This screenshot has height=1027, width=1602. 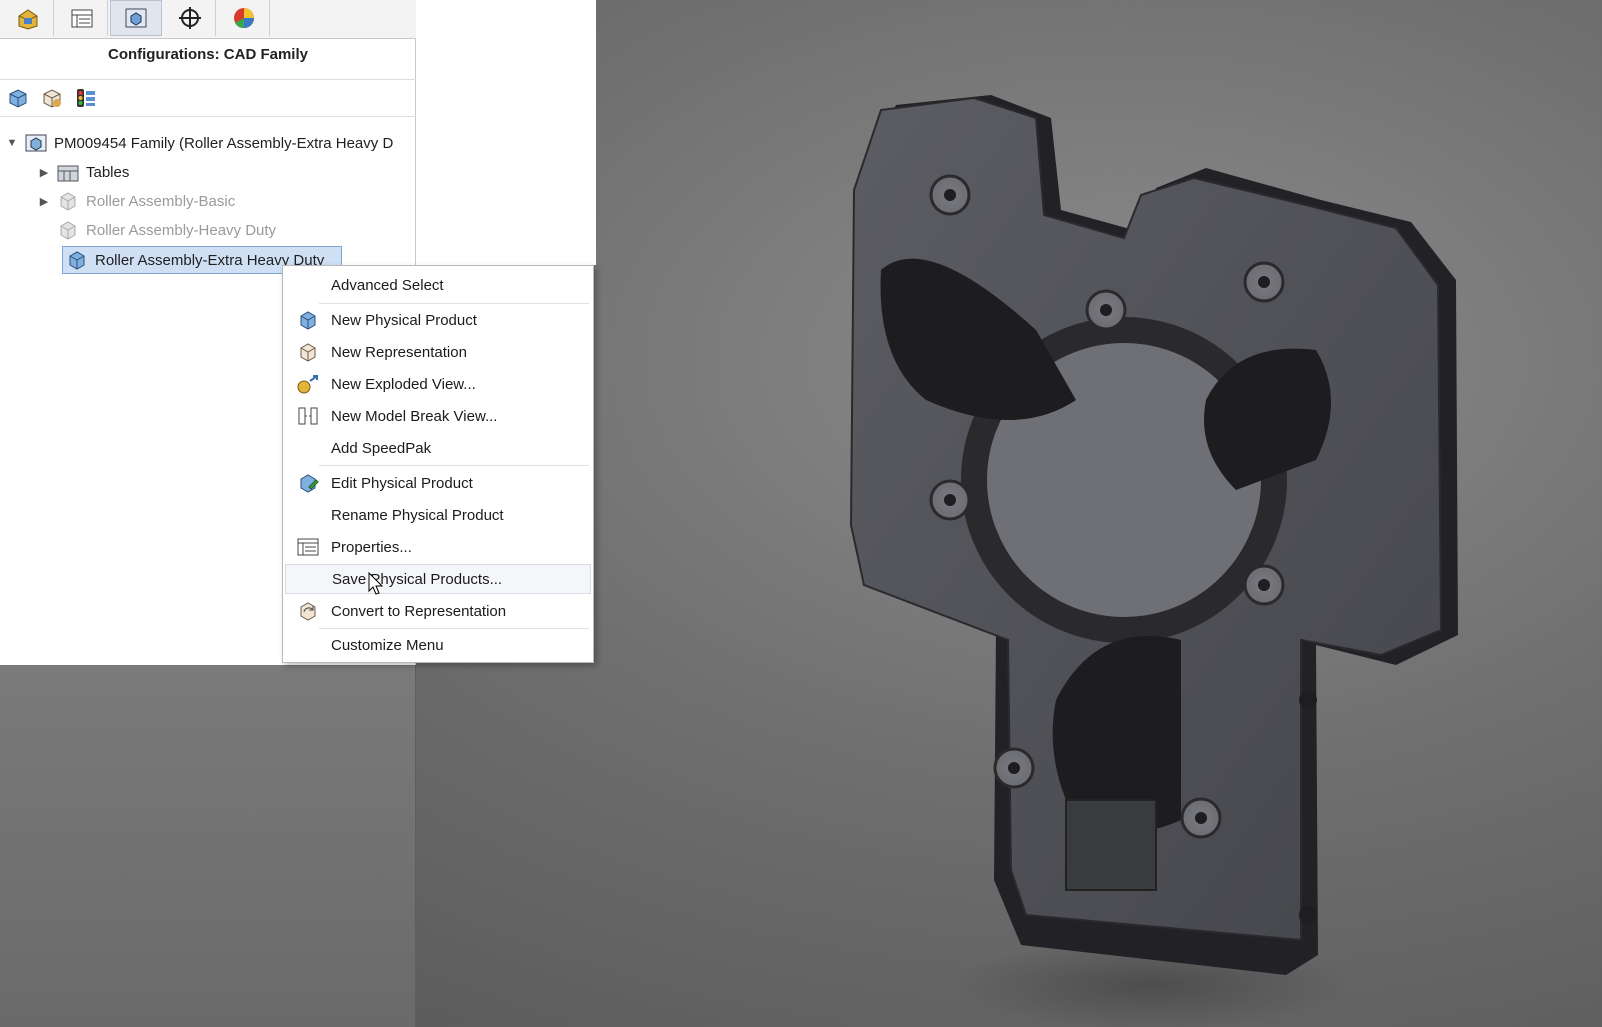 I want to click on feature-manager-icon, so click(x=27, y=19).